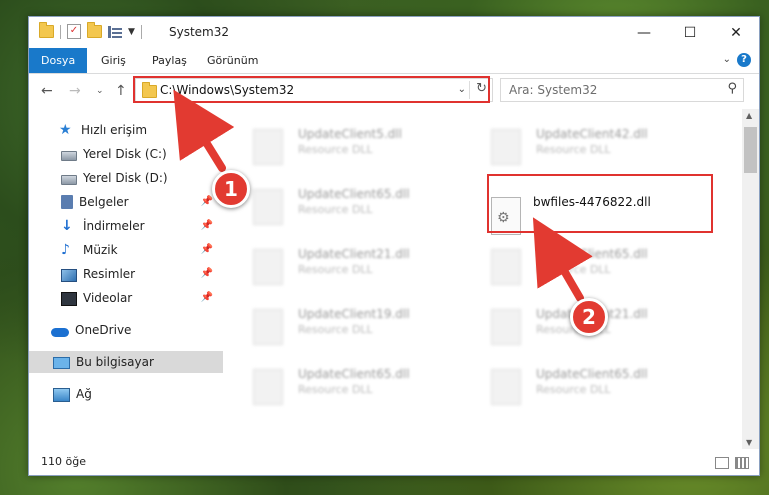 This screenshot has height=495, width=769. I want to click on arrow-to-file, so click(562, 259).